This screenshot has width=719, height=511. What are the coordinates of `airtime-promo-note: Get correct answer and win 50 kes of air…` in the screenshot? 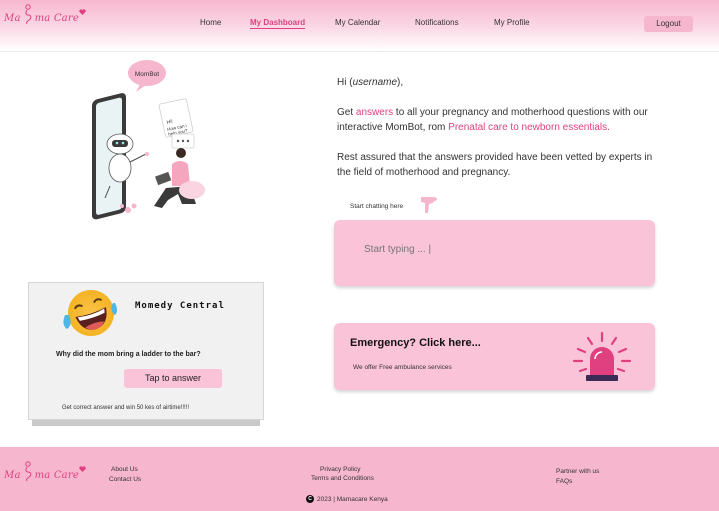 It's located at (126, 408).